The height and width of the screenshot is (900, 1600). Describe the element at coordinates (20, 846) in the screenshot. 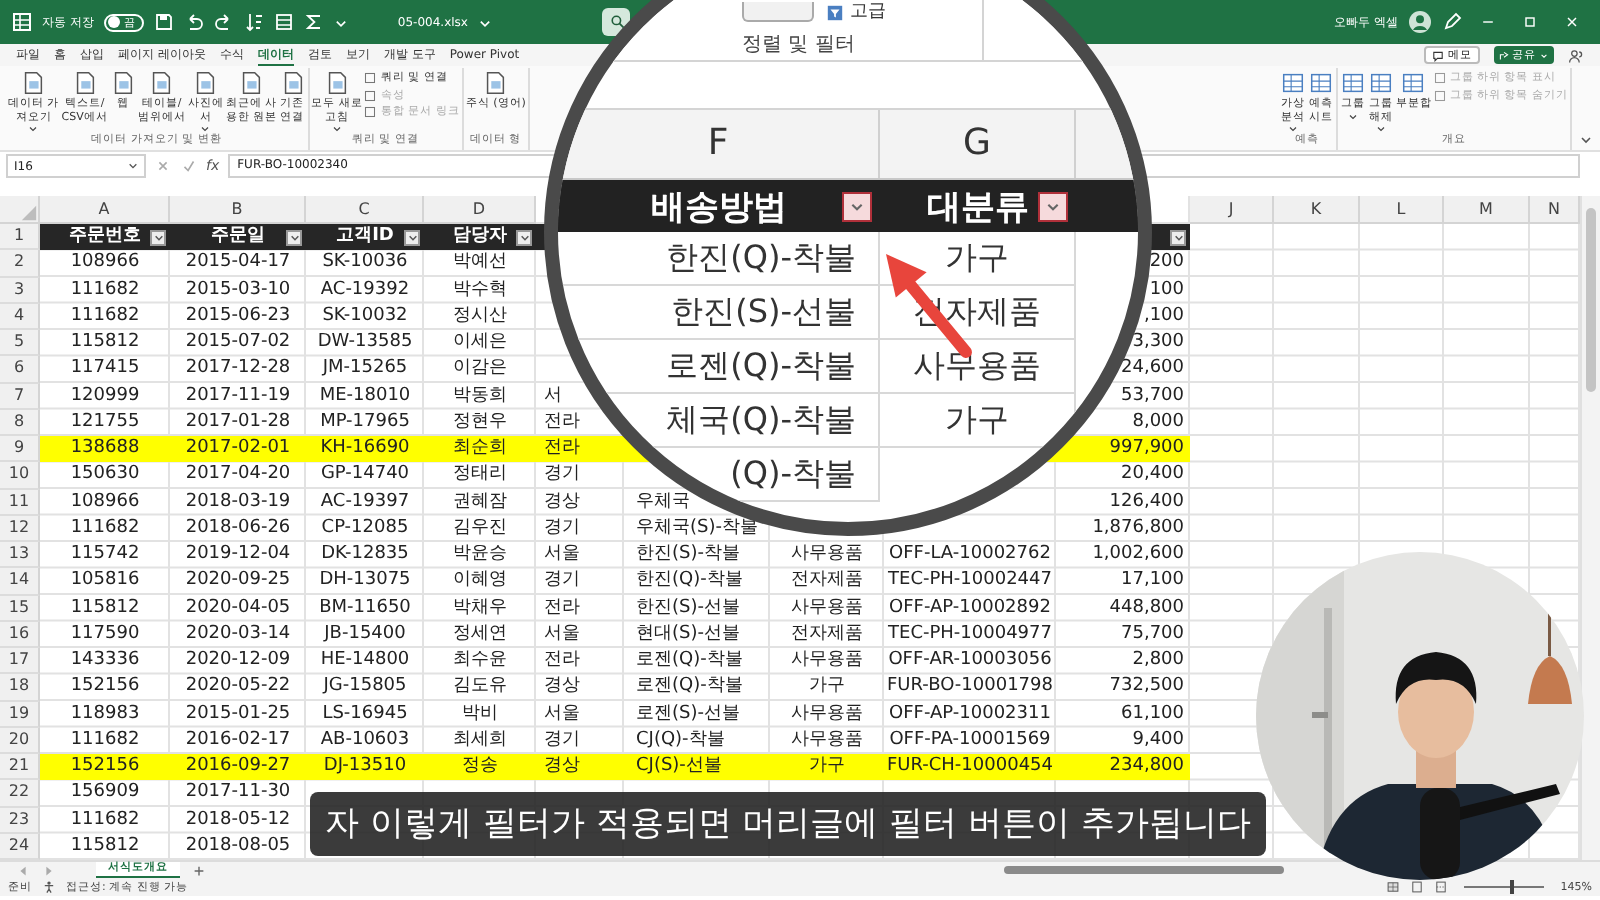

I see `row-number: 24` at that location.